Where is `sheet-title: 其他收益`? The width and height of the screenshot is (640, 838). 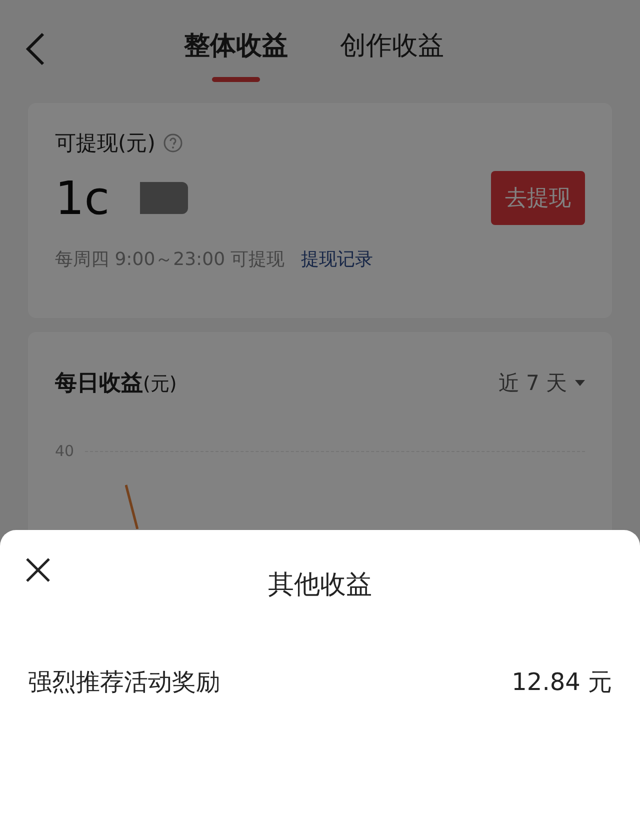
sheet-title: 其他收益 is located at coordinates (320, 585).